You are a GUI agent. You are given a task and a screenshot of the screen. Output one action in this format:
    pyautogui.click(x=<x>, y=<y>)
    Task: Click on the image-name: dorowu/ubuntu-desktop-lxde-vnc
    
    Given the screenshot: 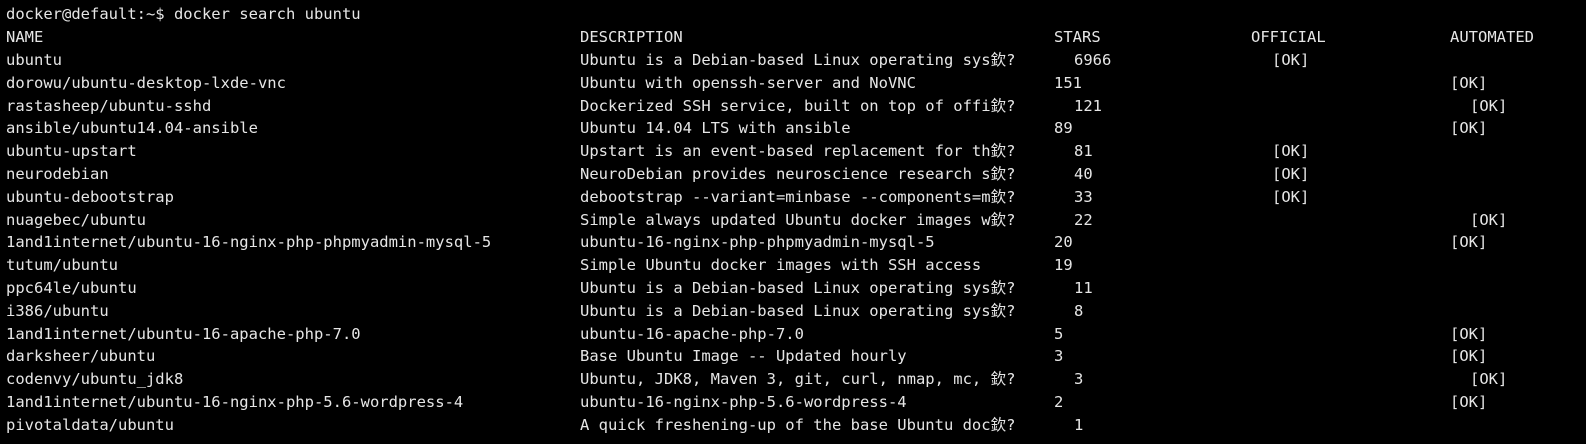 What is the action you would take?
    pyautogui.click(x=146, y=82)
    